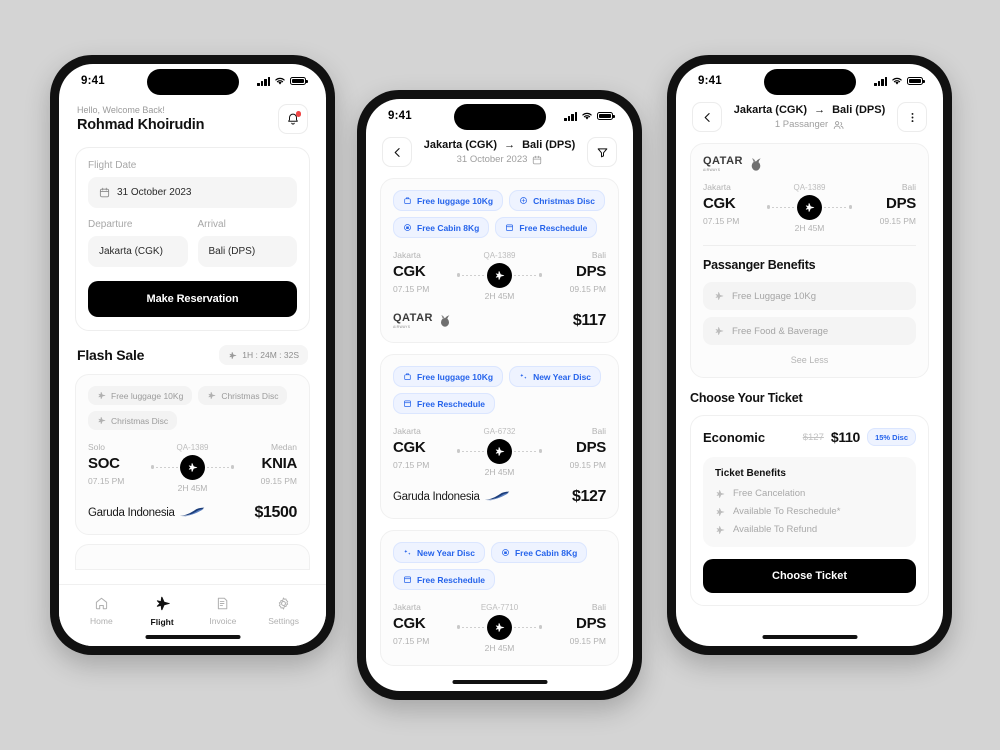  What do you see at coordinates (293, 119) in the screenshot?
I see `notification-button` at bounding box center [293, 119].